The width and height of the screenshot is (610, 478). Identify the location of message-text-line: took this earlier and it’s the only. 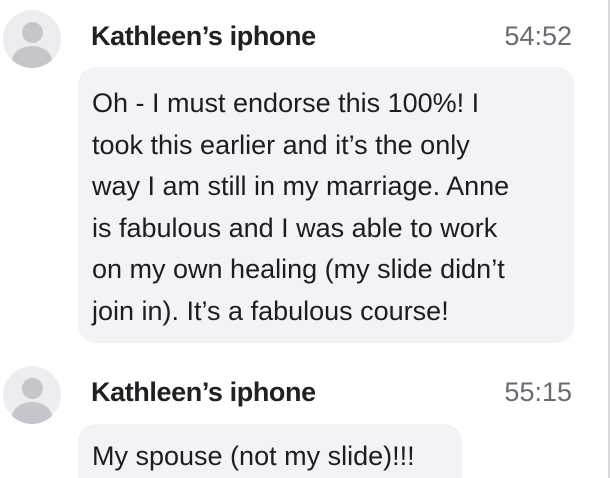
(281, 144).